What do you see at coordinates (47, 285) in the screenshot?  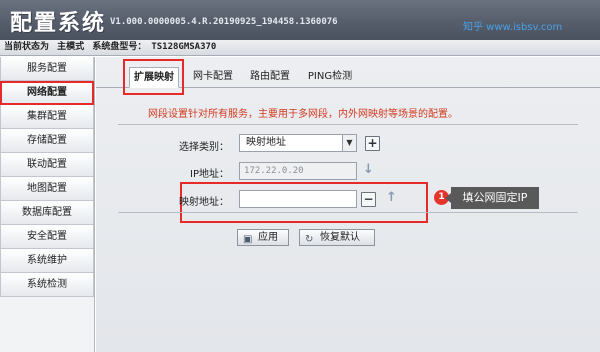 I see `sidebar-item-detection: 系统检测` at bounding box center [47, 285].